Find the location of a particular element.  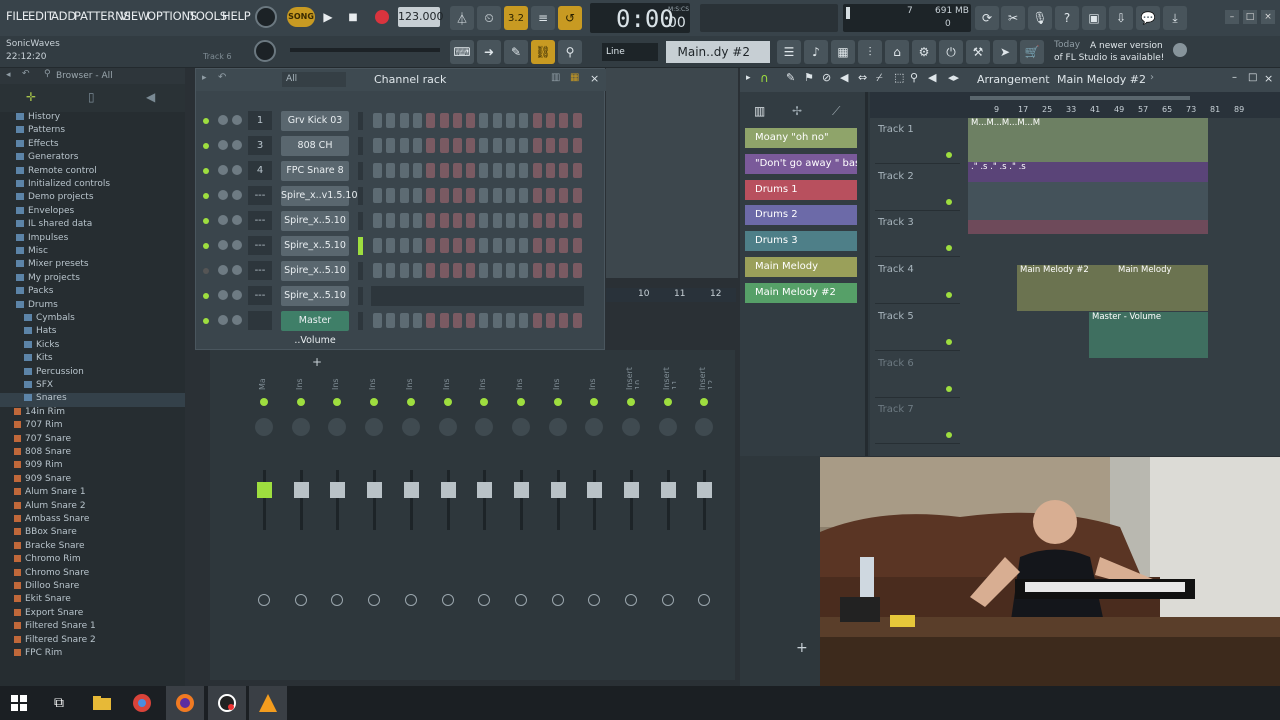

pattern-list-item: Drums 1 is located at coordinates (801, 189).